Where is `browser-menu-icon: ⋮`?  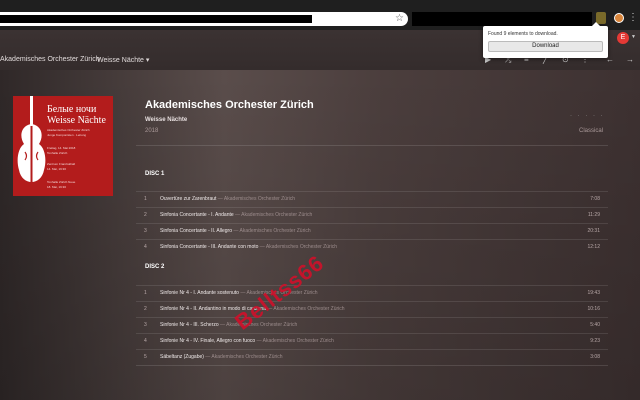 browser-menu-icon: ⋮ is located at coordinates (633, 18).